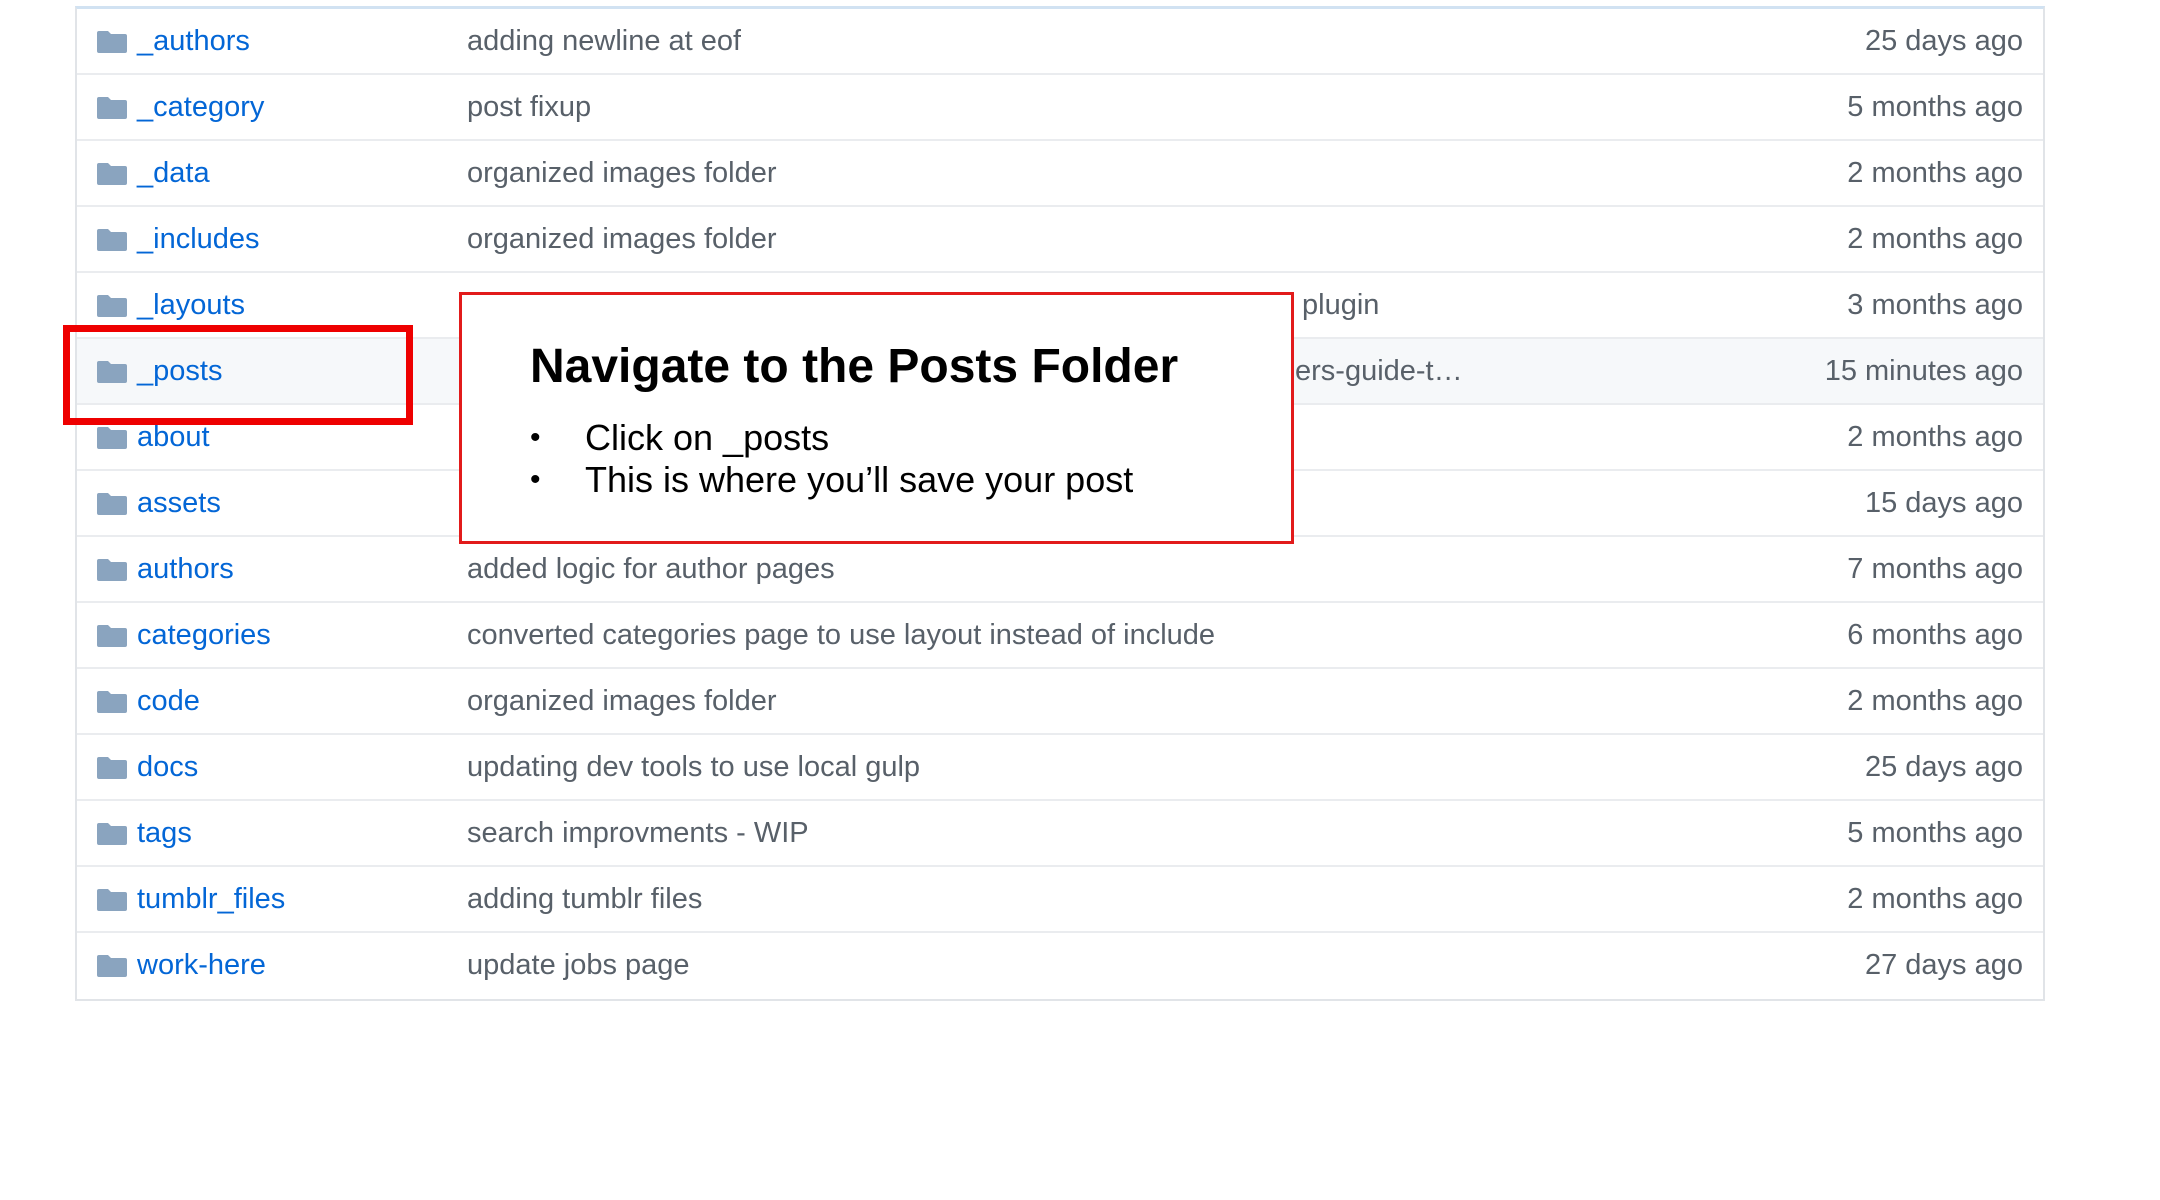 The height and width of the screenshot is (1200, 2160). Describe the element at coordinates (168, 701) in the screenshot. I see `file-name-link: code` at that location.